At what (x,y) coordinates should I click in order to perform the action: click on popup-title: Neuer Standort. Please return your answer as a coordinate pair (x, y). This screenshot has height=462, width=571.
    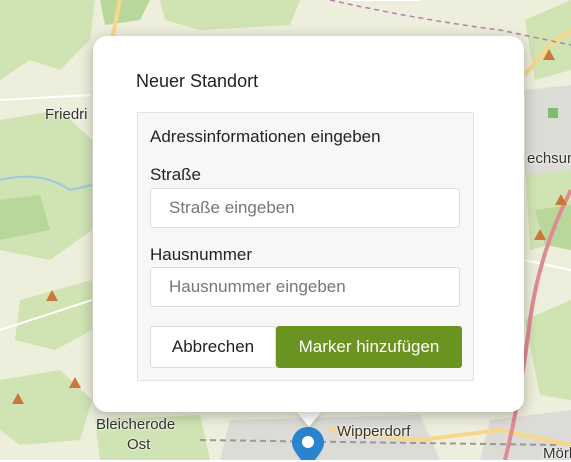
    Looking at the image, I should click on (197, 81).